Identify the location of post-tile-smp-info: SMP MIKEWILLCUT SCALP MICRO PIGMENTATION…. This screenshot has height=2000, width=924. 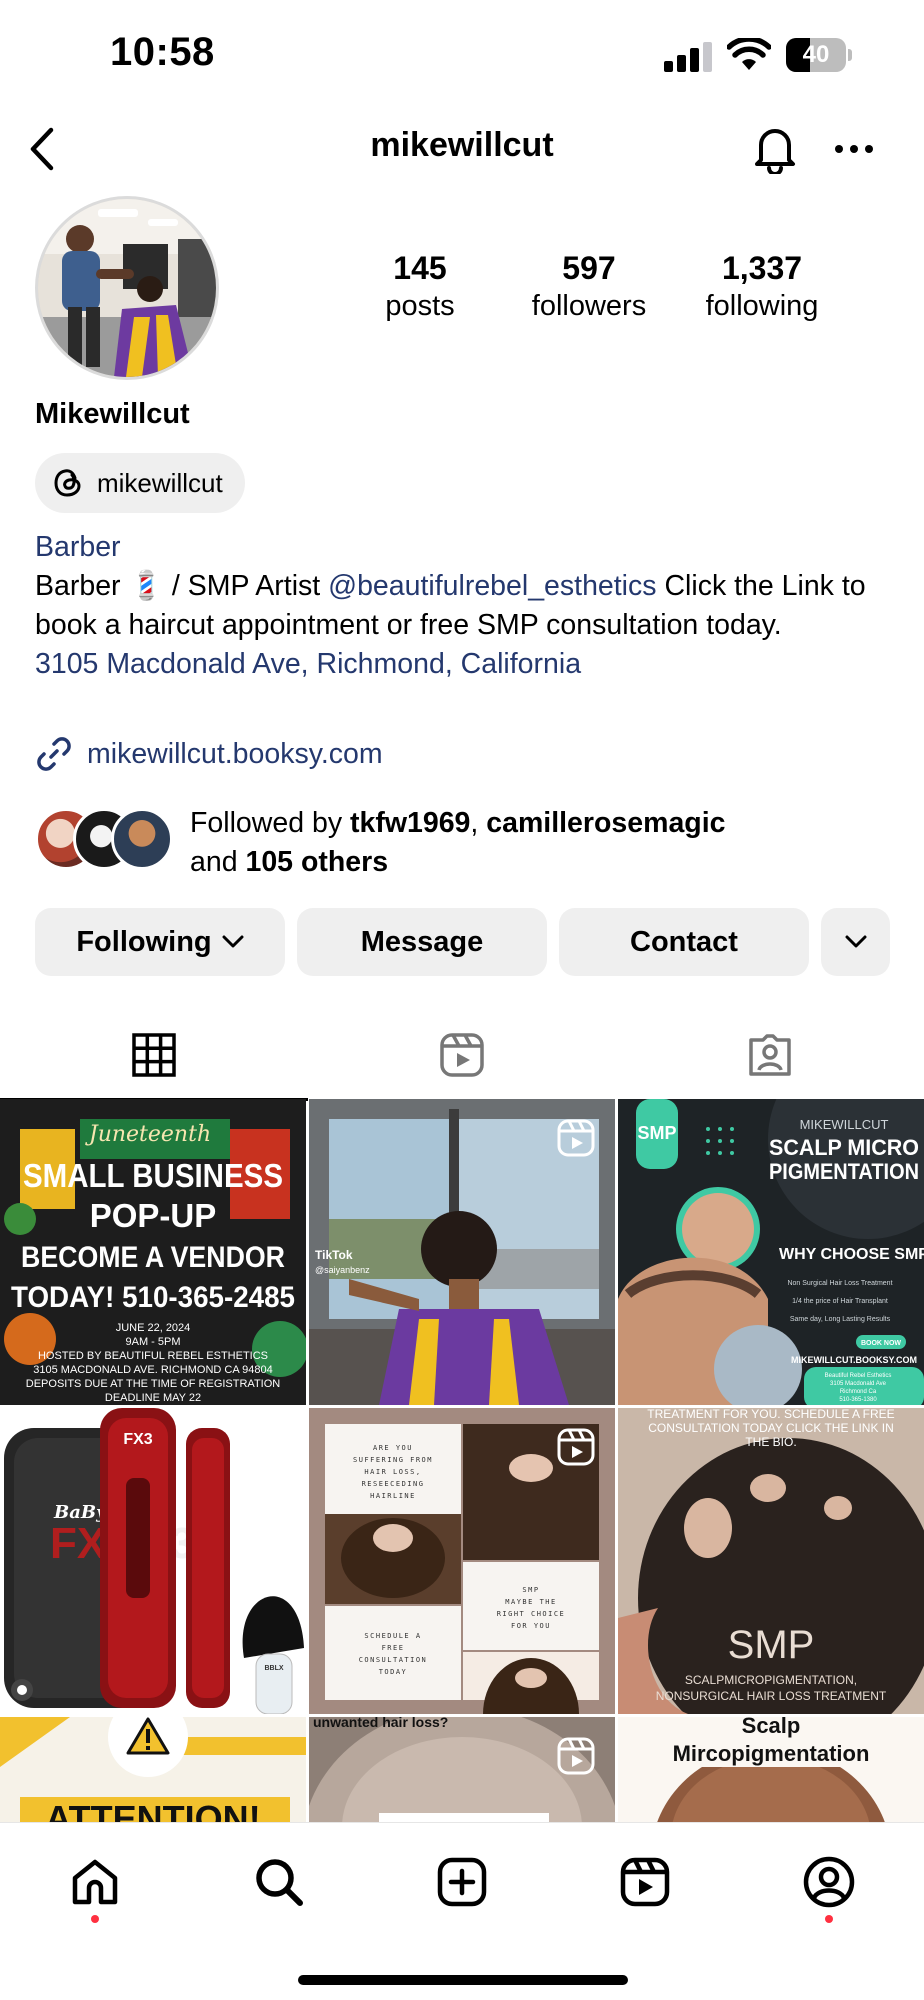
(771, 1252).